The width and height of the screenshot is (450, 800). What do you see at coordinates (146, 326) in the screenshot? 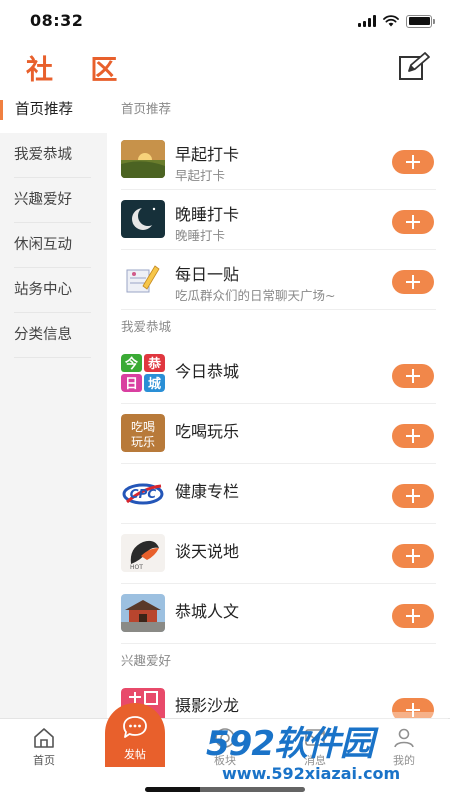
I see `section-title: 我爱恭城` at bounding box center [146, 326].